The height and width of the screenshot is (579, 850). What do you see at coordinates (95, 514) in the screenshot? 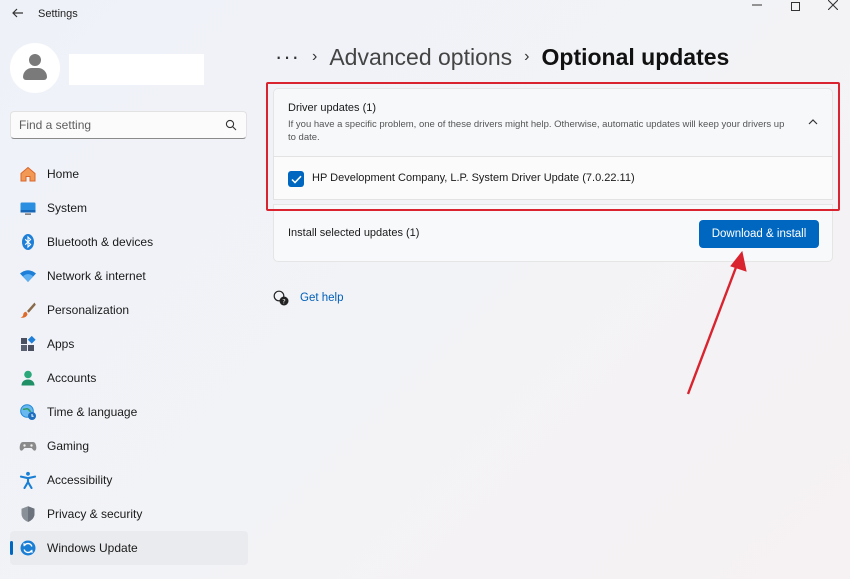
I see `sidebar-item-label: Privacy & security` at bounding box center [95, 514].